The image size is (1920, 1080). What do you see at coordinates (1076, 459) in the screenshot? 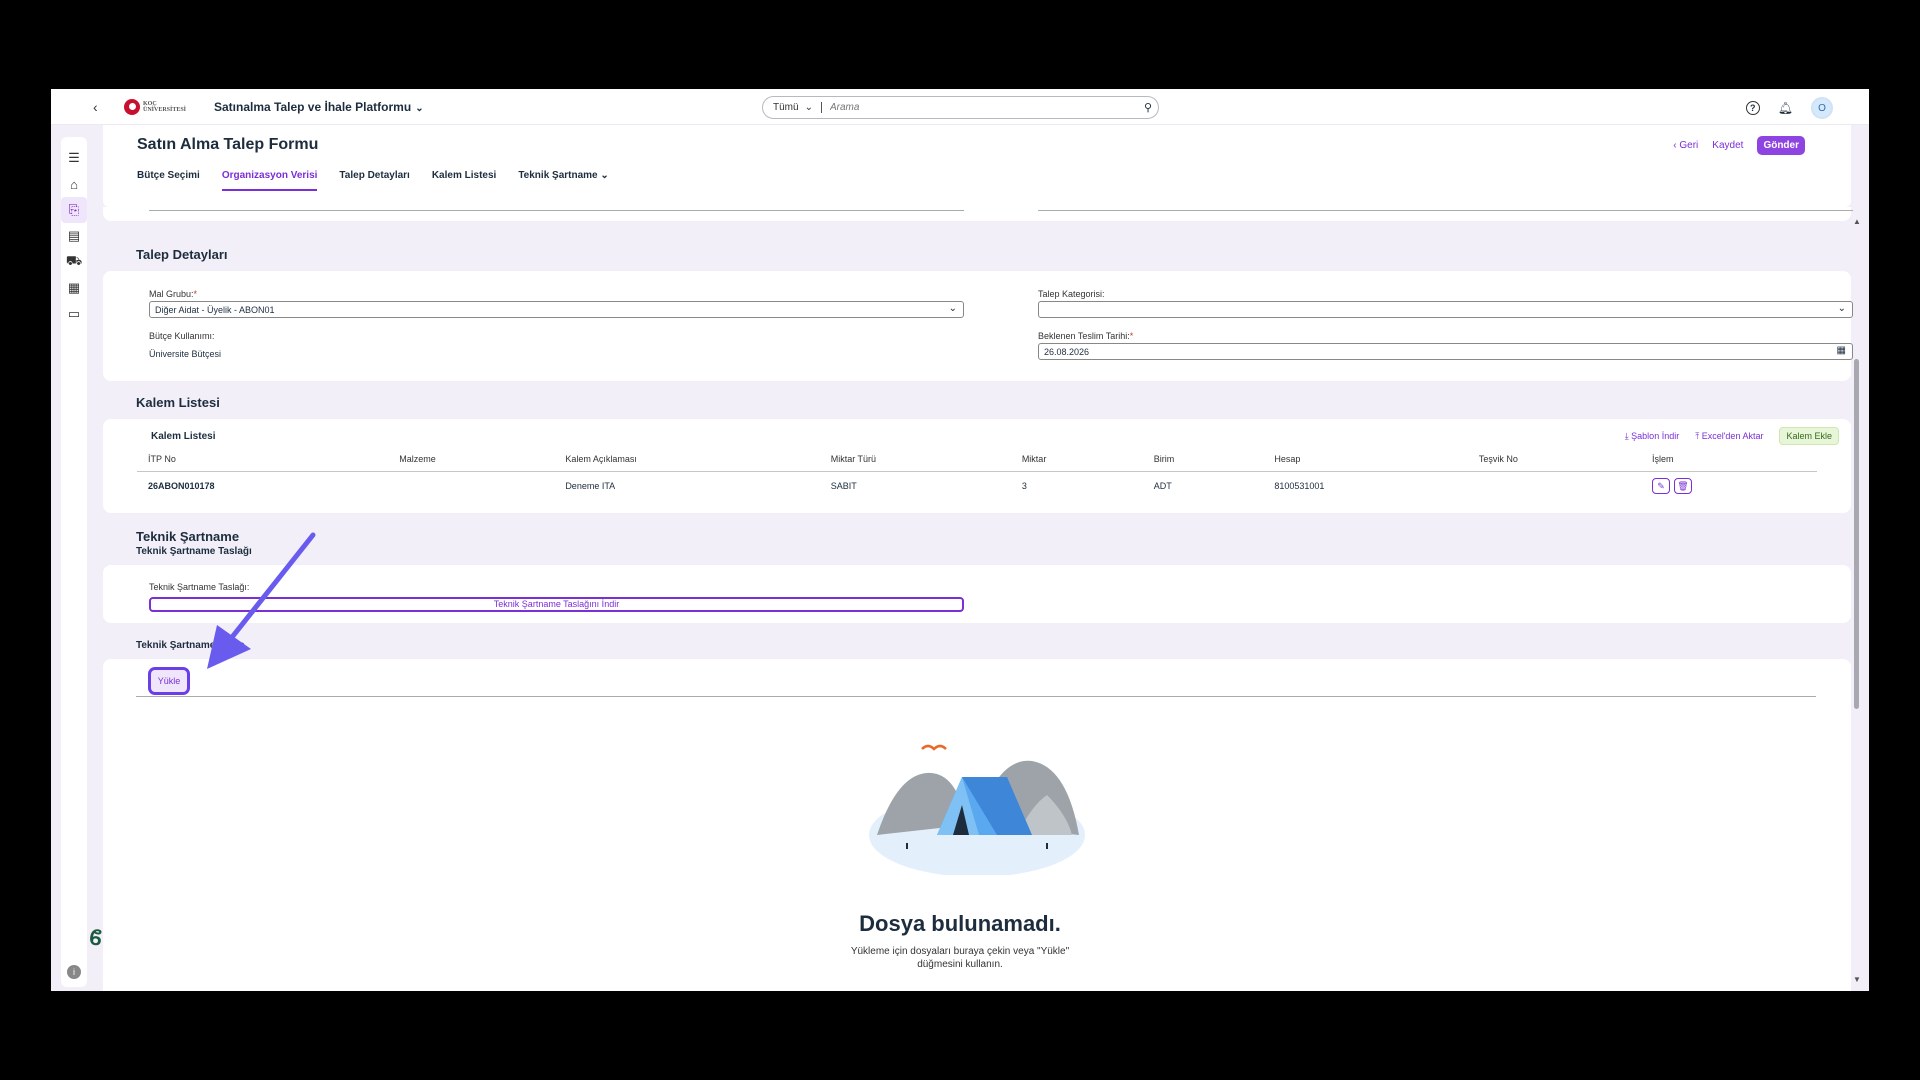
I see `column-header: Miktar` at bounding box center [1076, 459].